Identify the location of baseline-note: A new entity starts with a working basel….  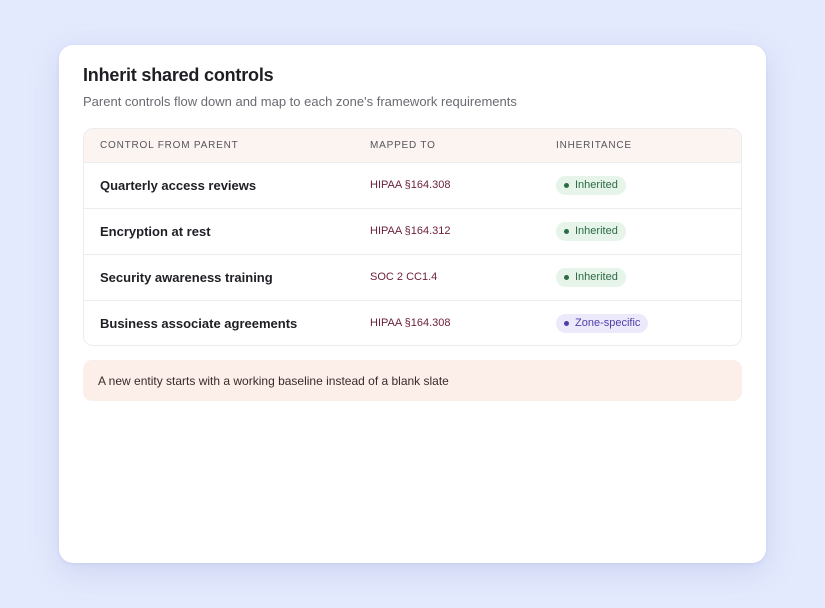
(412, 380).